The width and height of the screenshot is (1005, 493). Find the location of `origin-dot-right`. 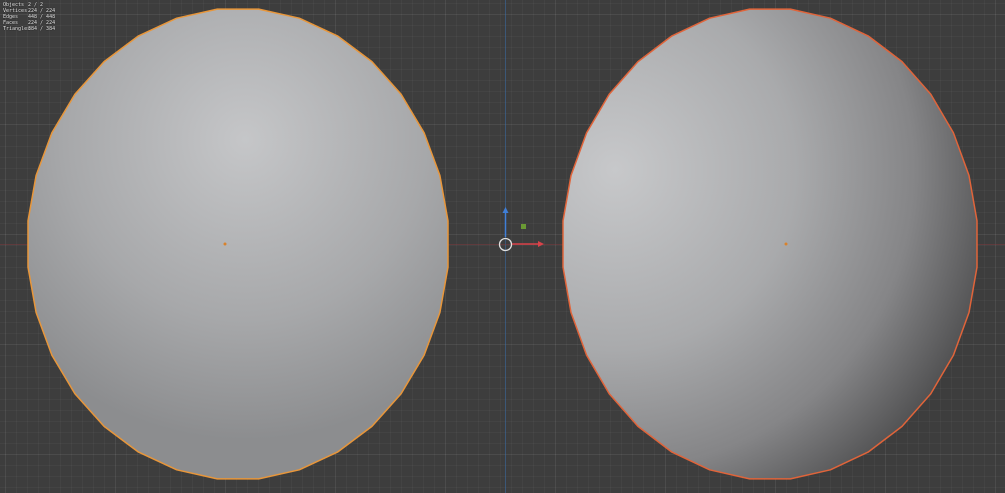

origin-dot-right is located at coordinates (786, 244).